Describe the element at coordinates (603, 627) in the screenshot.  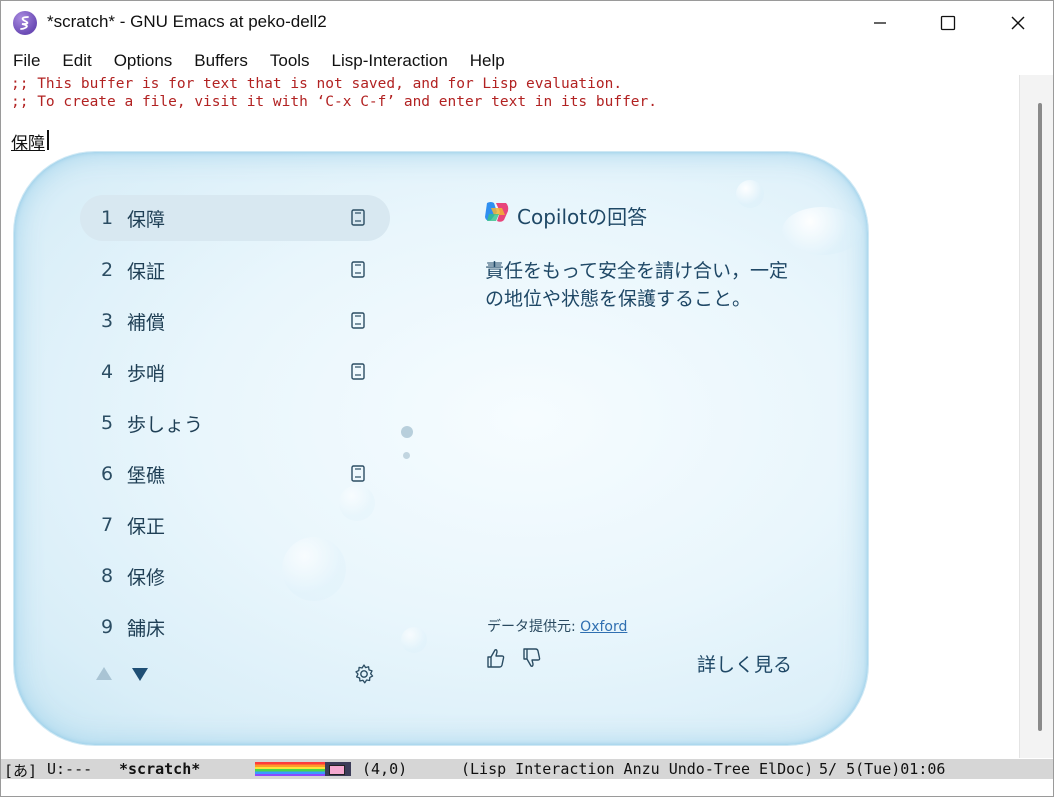
I see `source-link: Oxford` at that location.